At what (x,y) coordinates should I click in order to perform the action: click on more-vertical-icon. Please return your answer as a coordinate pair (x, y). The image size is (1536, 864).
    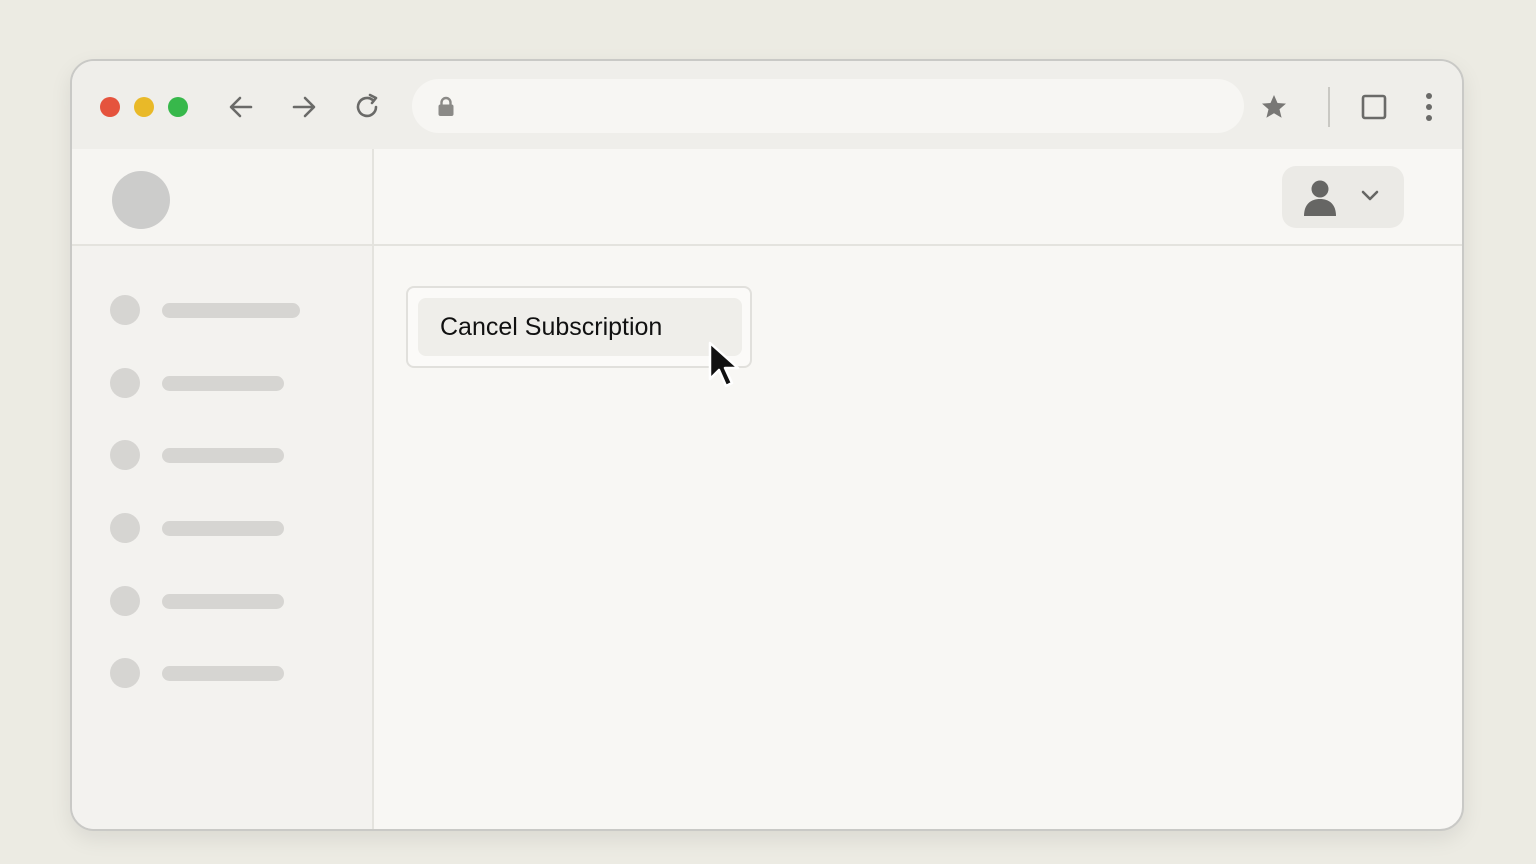
    Looking at the image, I should click on (1429, 107).